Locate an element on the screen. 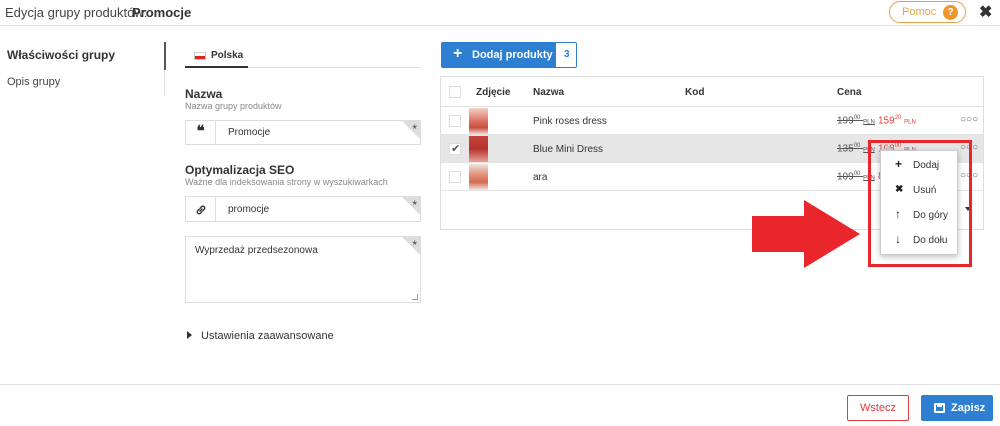 This screenshot has height=426, width=1000. advanced-settings-label: Ustawienia zaawansowane is located at coordinates (267, 336).